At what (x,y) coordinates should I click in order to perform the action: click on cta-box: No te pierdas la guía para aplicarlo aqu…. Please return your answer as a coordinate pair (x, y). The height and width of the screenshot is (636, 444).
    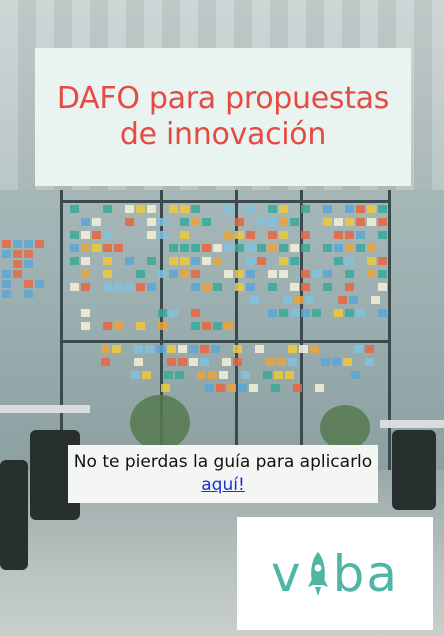
    Looking at the image, I should click on (223, 474).